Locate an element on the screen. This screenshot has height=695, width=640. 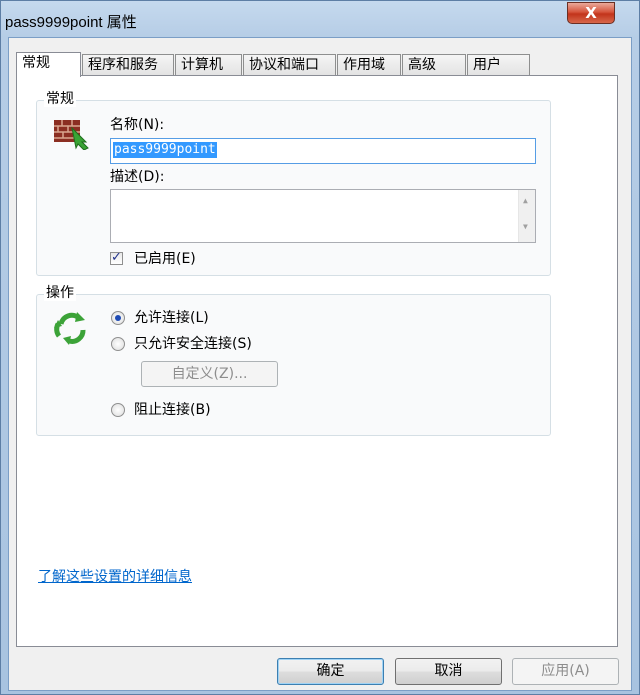
checkmark-icon: ✓ is located at coordinates (116, 257).